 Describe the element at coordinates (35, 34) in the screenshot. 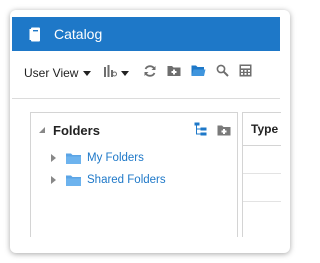

I see `catalog-book-icon` at that location.